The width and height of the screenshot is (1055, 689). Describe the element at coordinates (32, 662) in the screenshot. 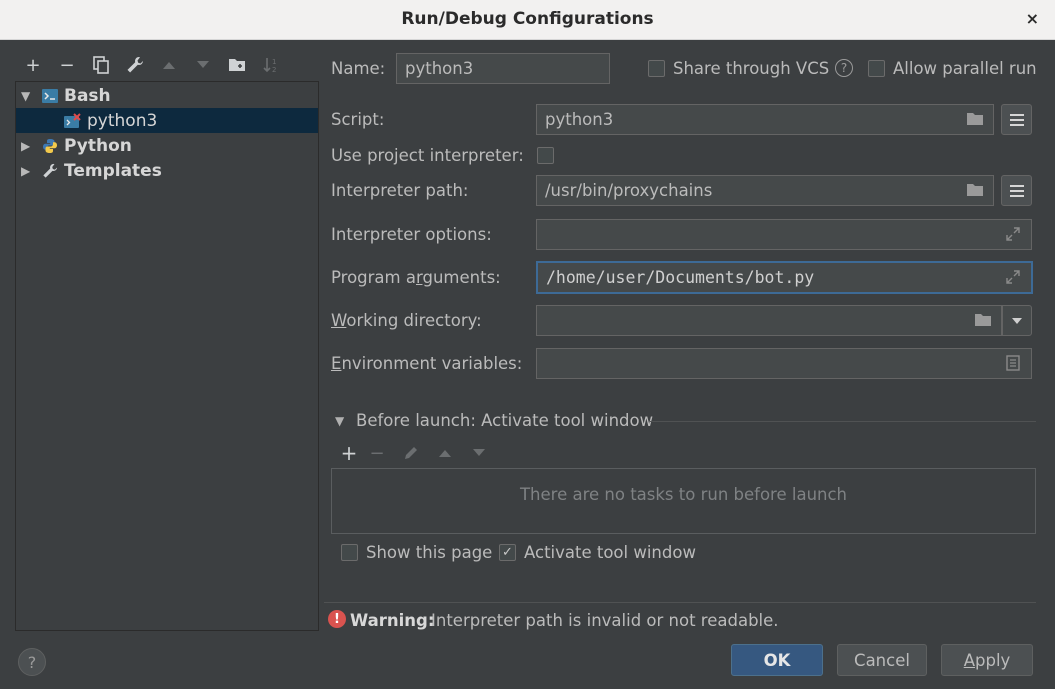

I see `help-button: ?` at that location.